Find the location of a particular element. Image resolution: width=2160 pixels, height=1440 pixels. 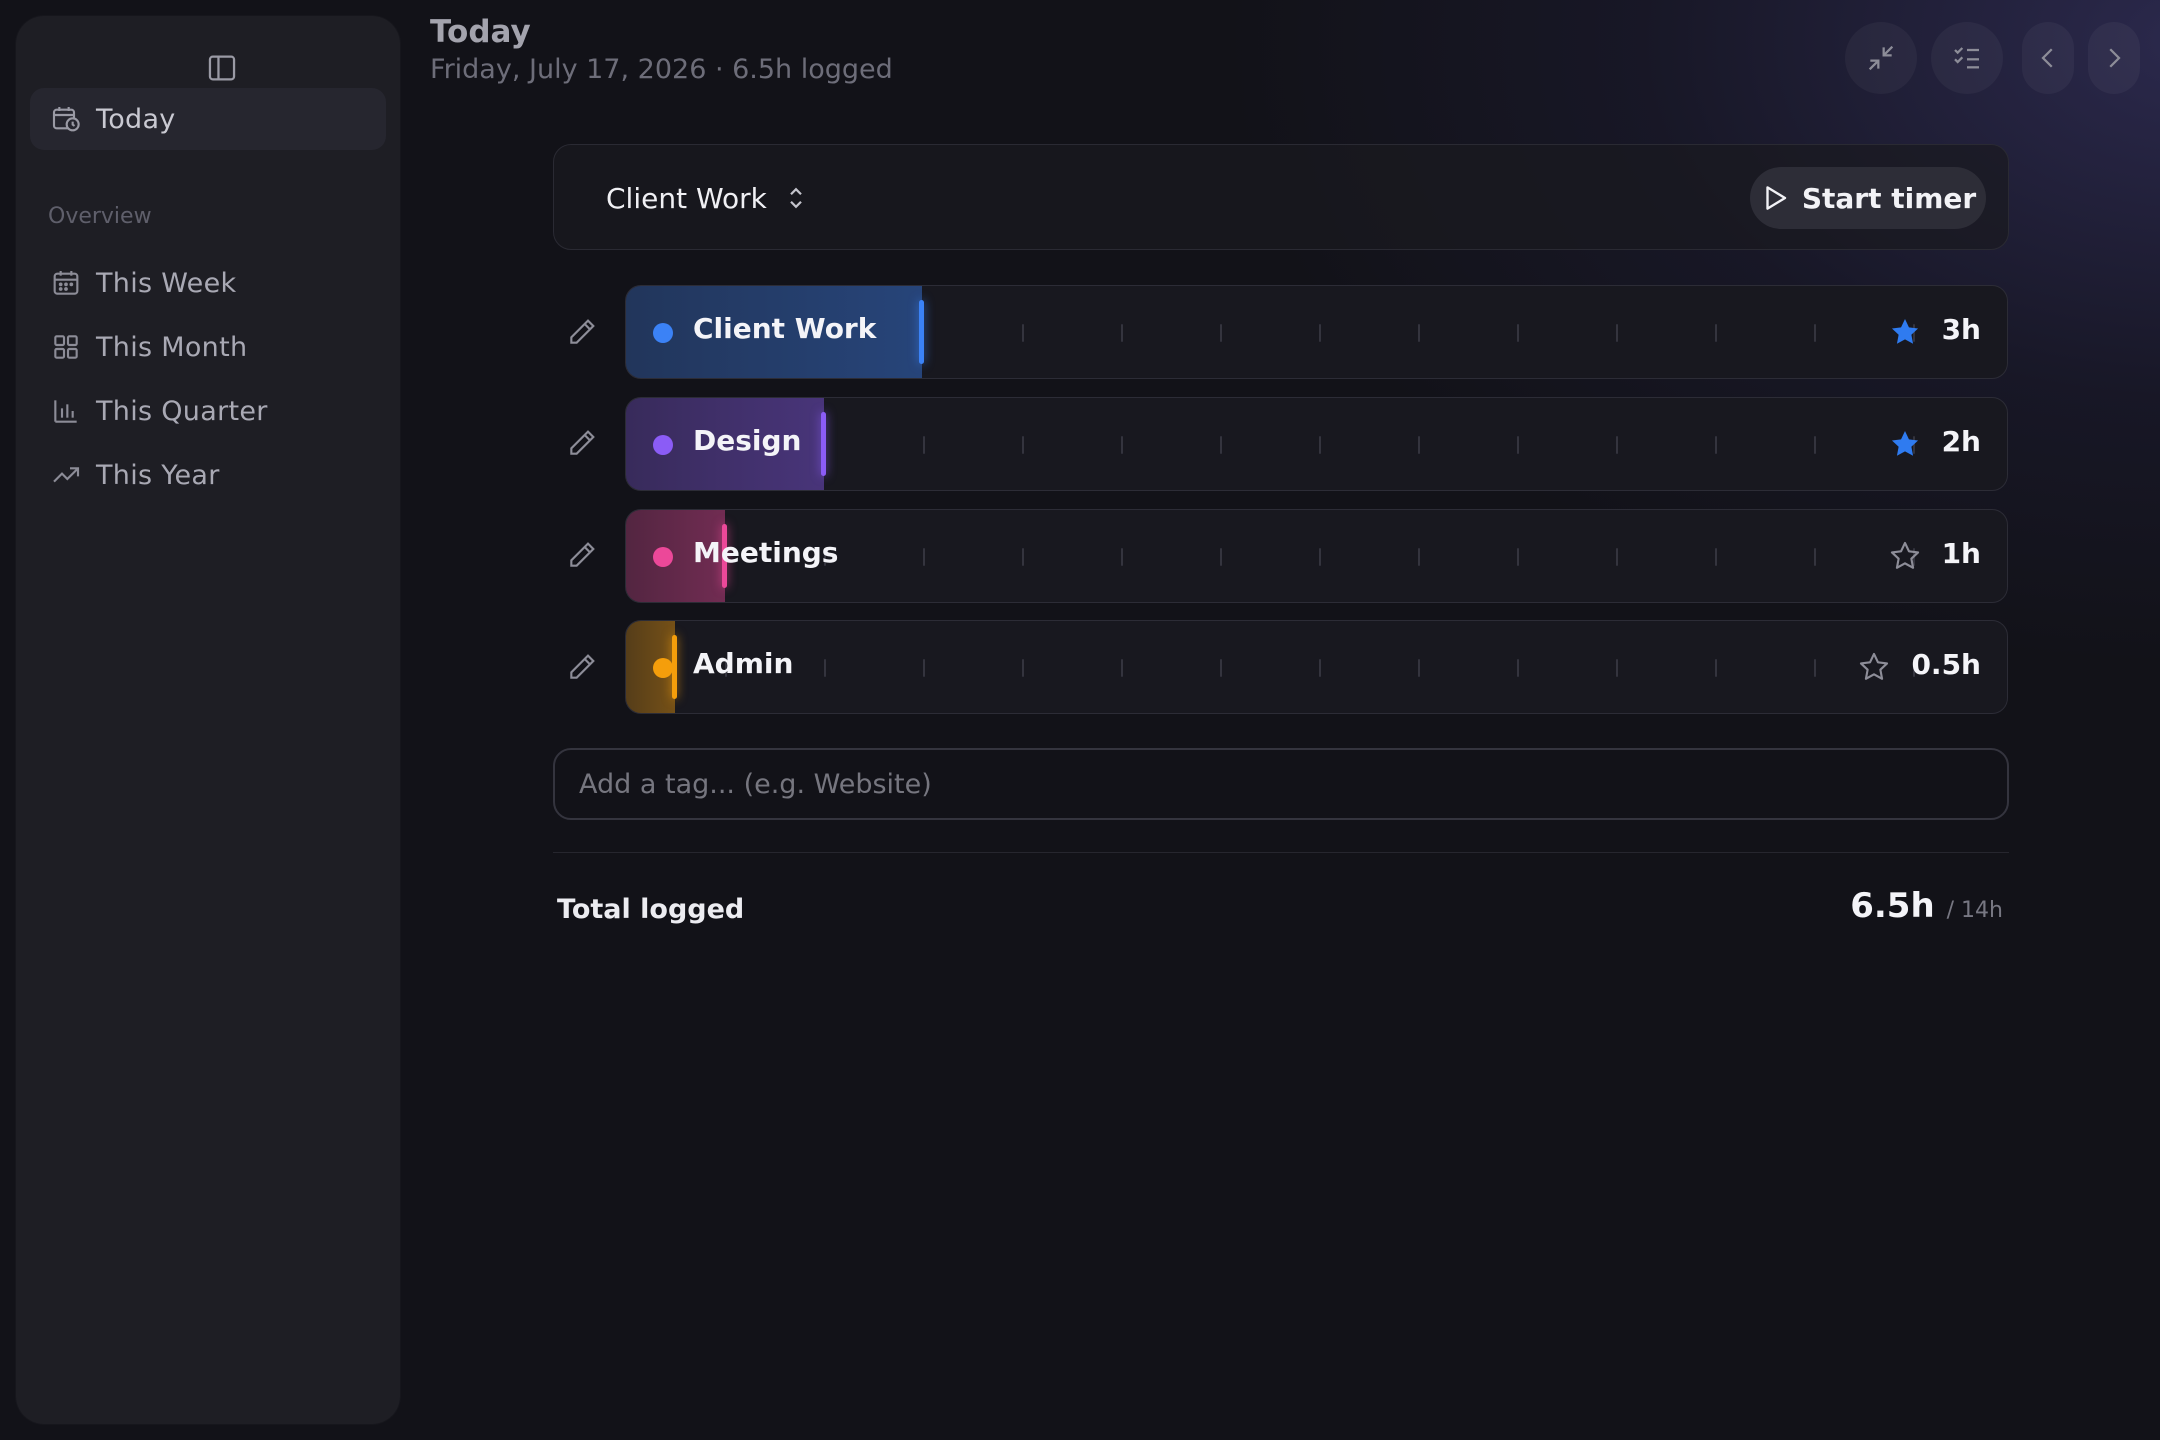

sidebar-item-label: Today is located at coordinates (136, 119).